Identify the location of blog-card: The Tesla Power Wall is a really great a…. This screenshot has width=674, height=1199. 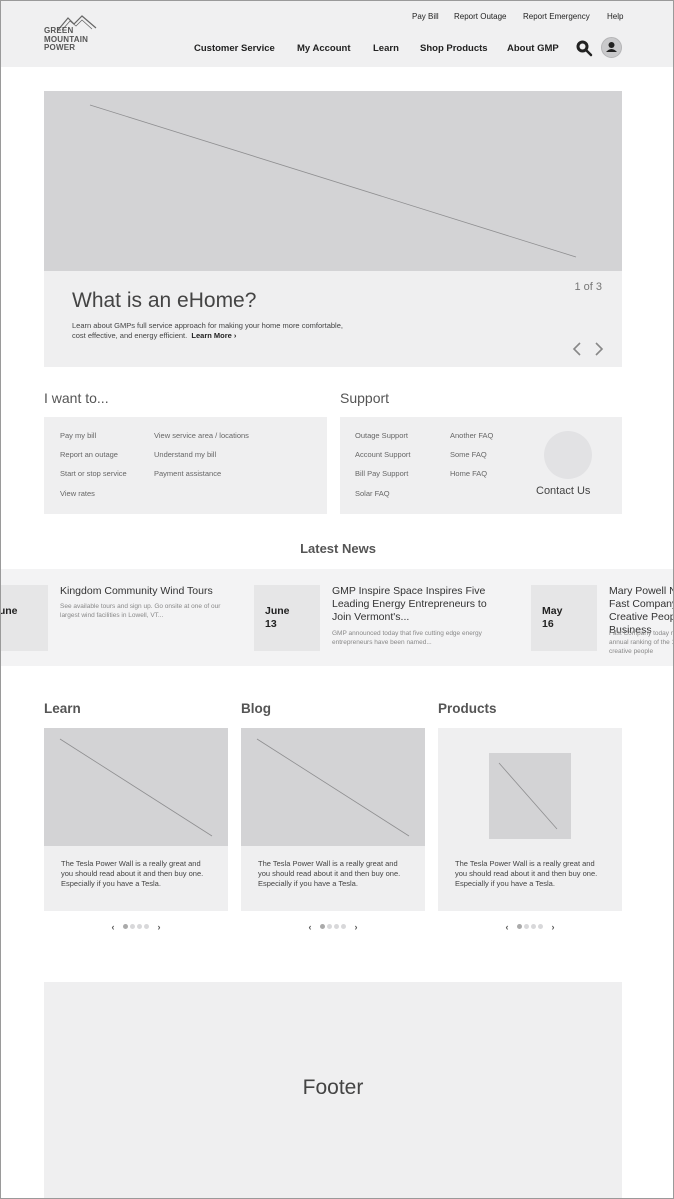
(333, 819).